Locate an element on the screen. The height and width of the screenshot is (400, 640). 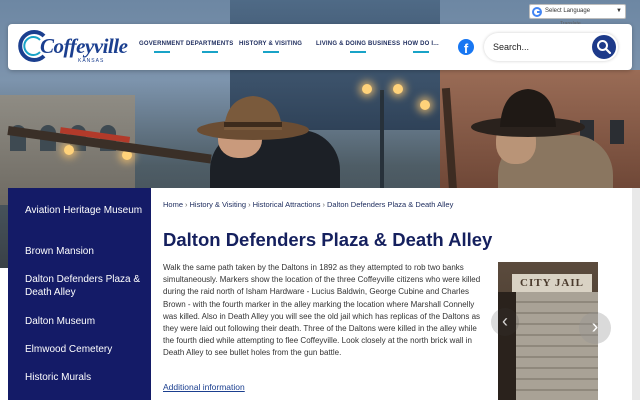
search-icon is located at coordinates (604, 47).